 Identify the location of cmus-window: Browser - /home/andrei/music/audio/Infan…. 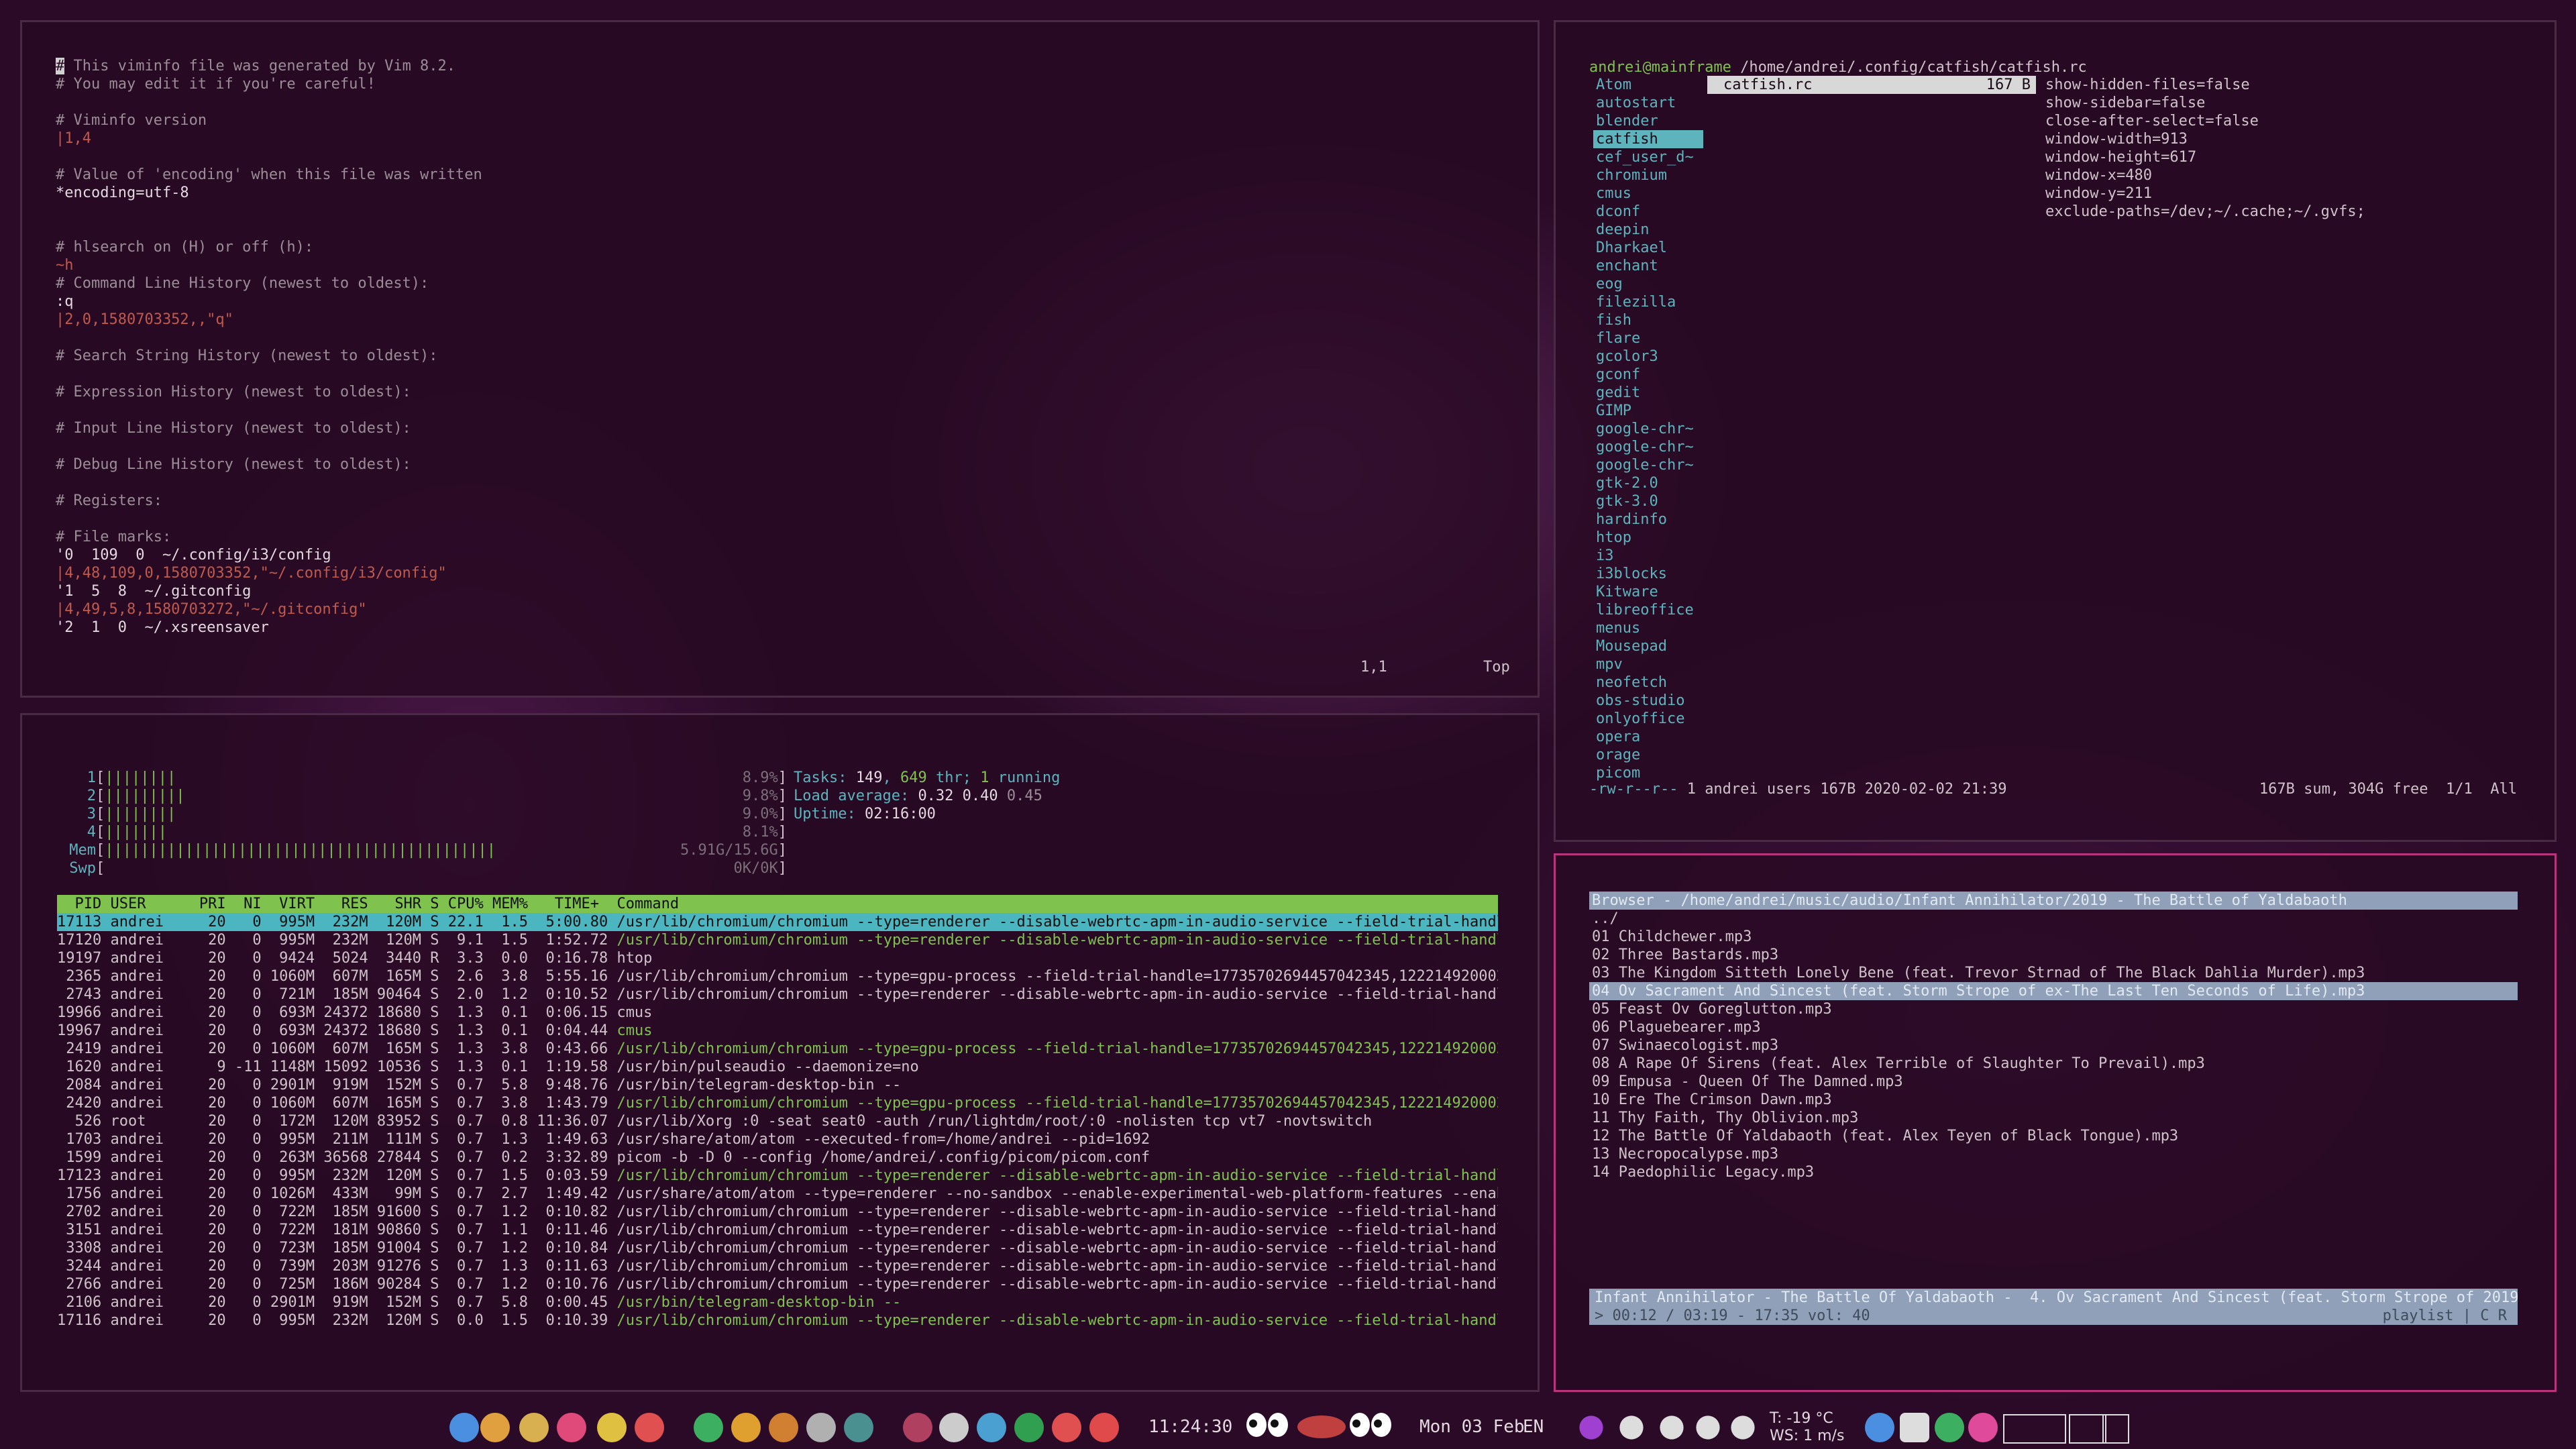
(2055, 1122).